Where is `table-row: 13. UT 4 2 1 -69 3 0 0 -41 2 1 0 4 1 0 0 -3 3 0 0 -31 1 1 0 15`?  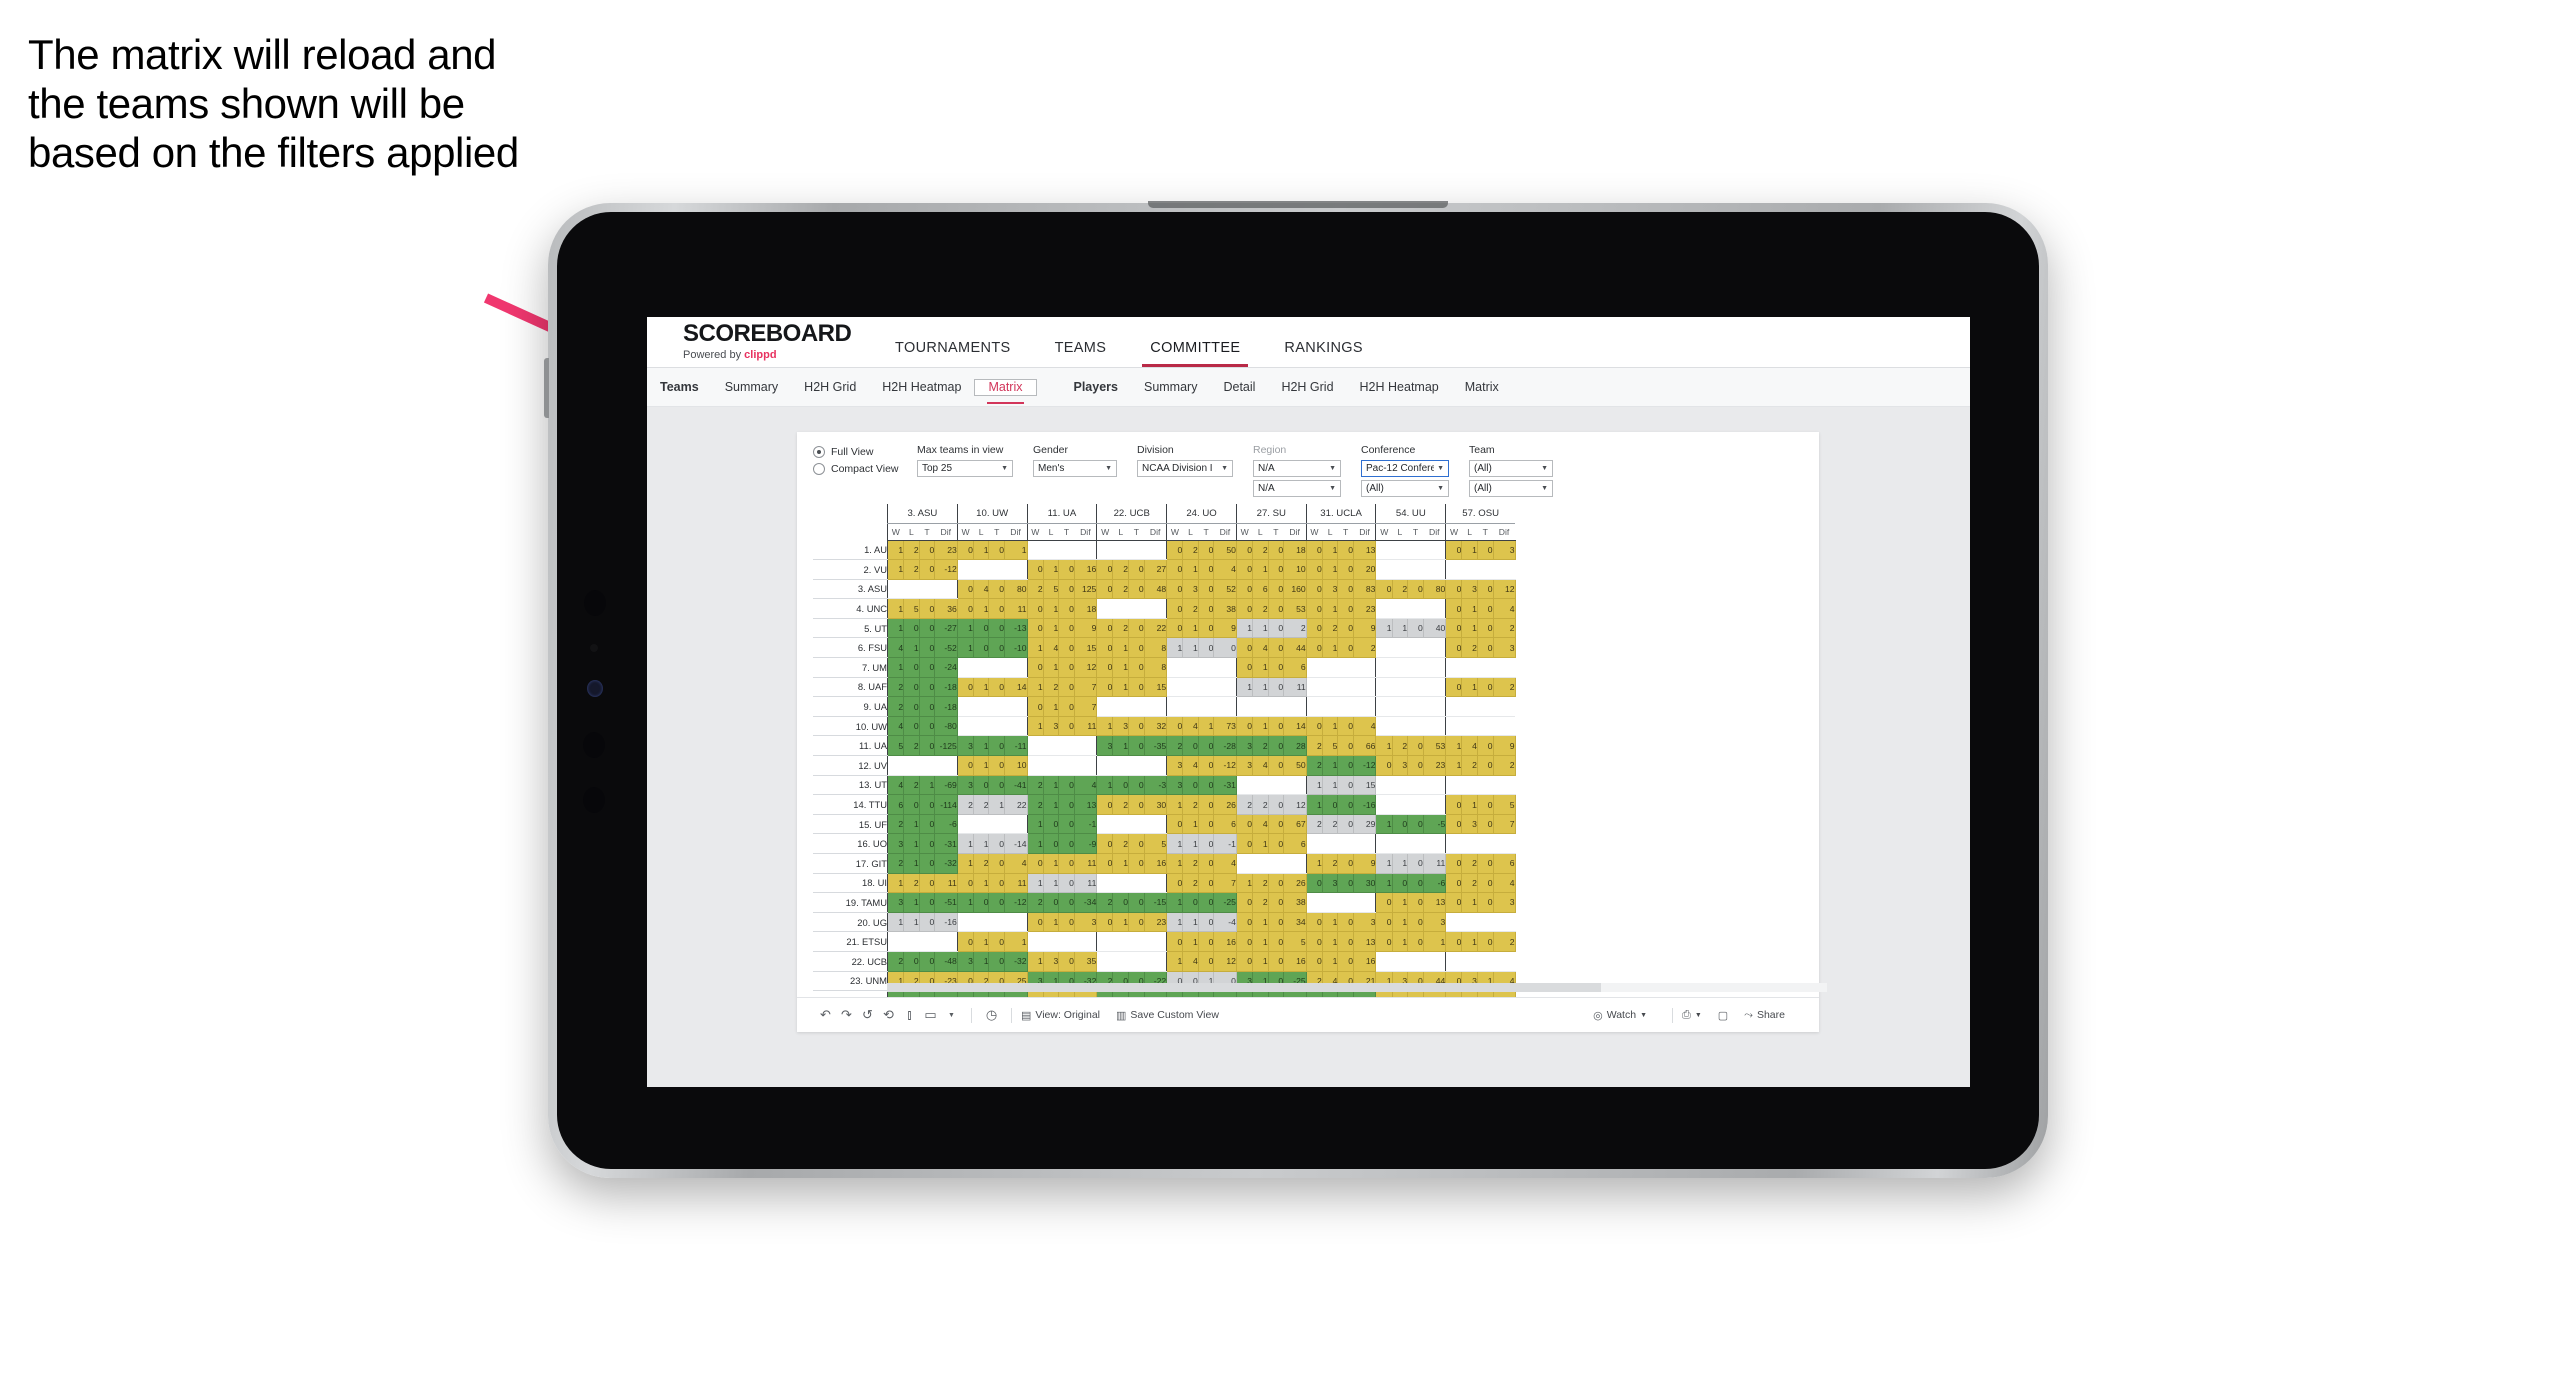 table-row: 13. UT 4 2 1 -69 3 0 0 -41 2 1 0 4 1 0 0 -3 3 0 0 -31 1 1 0 15 is located at coordinates (1164, 785).